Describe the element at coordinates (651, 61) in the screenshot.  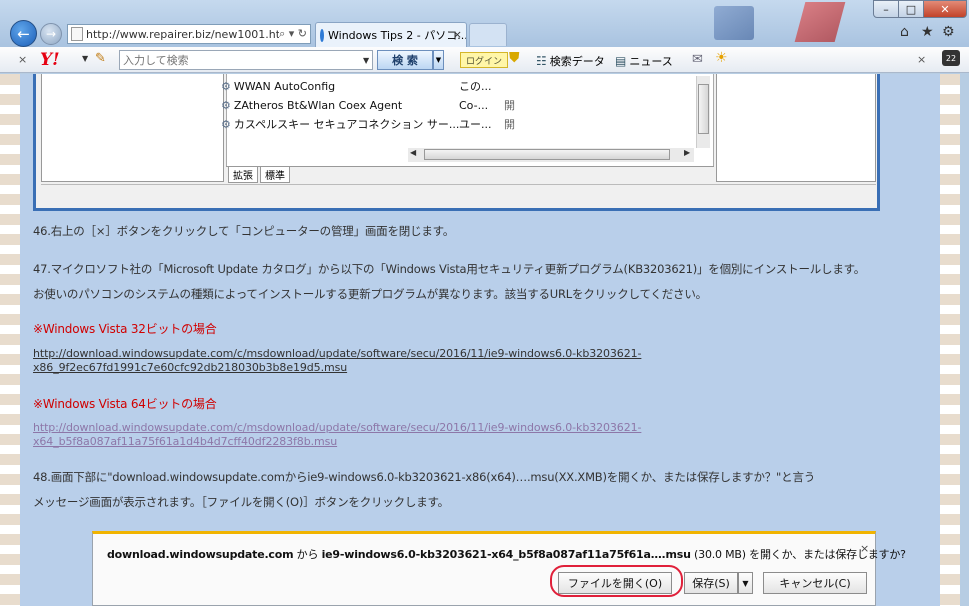
I see `news-label: ニュース` at that location.